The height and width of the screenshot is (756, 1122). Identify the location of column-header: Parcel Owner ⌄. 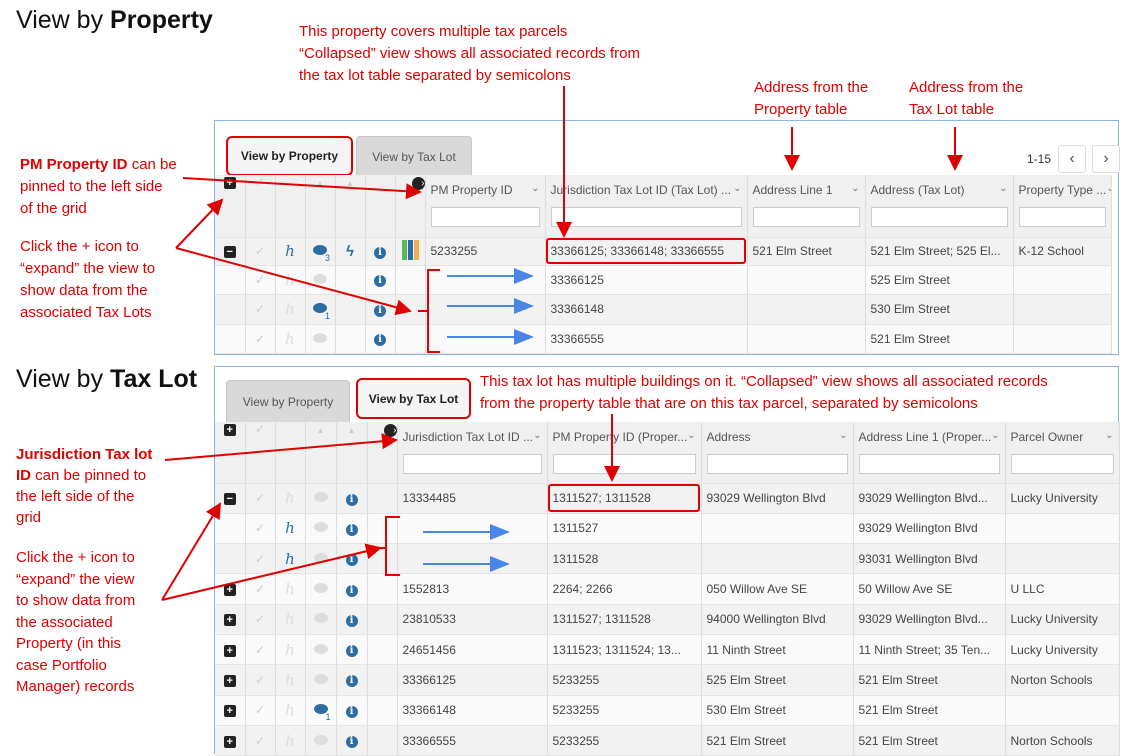
(1062, 453).